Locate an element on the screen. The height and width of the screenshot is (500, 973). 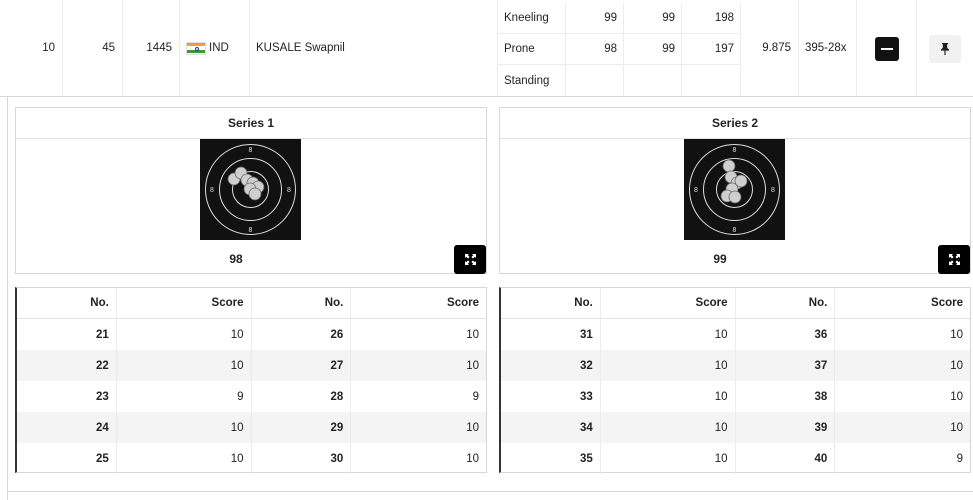
total-cell: 395-28x is located at coordinates (828, 48).